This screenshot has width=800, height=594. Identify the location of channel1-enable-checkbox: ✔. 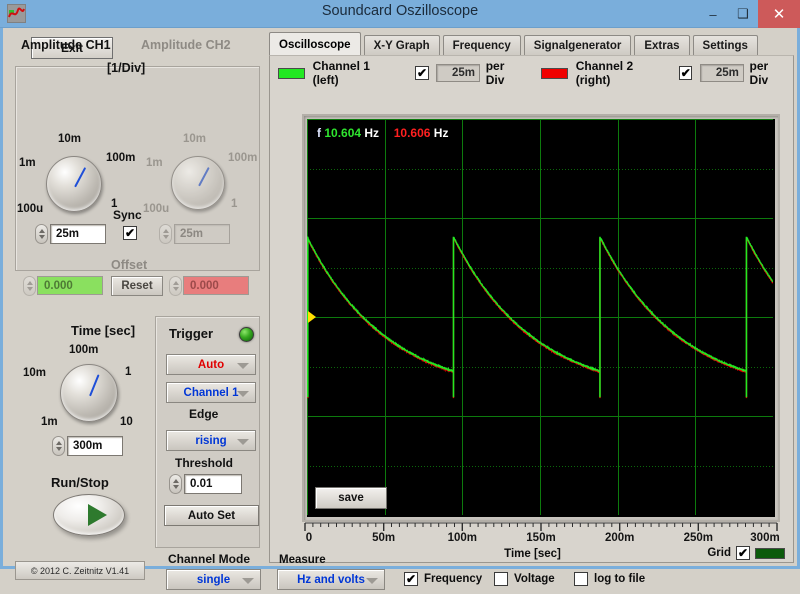
(422, 73).